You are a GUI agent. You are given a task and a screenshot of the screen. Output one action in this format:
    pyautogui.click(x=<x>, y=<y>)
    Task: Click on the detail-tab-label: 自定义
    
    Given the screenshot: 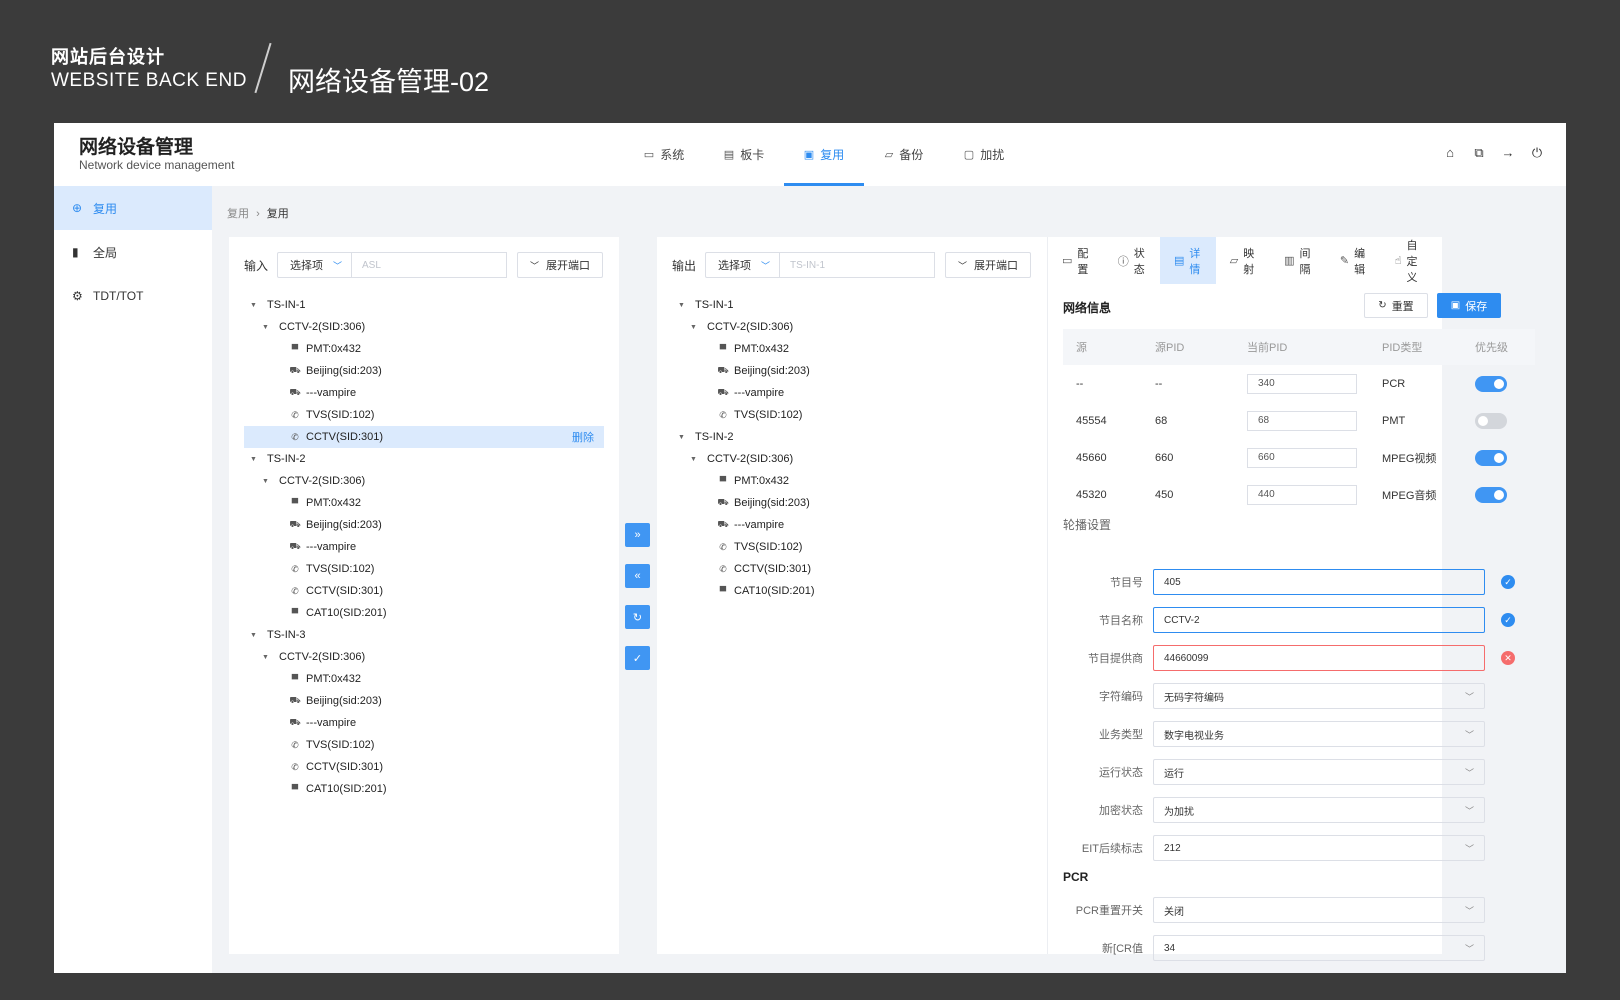 What is the action you would take?
    pyautogui.click(x=1412, y=261)
    